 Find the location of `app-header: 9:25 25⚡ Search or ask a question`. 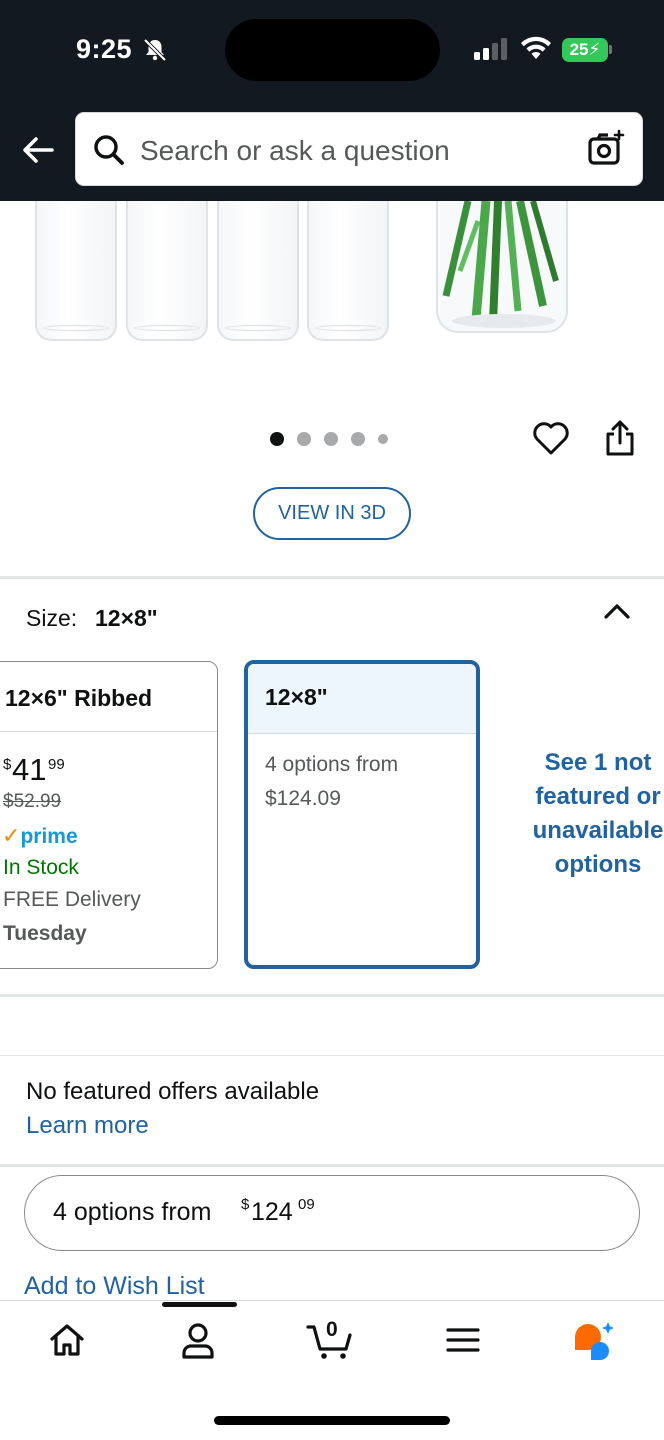

app-header: 9:25 25⚡ Search or ask a question is located at coordinates (332, 100).